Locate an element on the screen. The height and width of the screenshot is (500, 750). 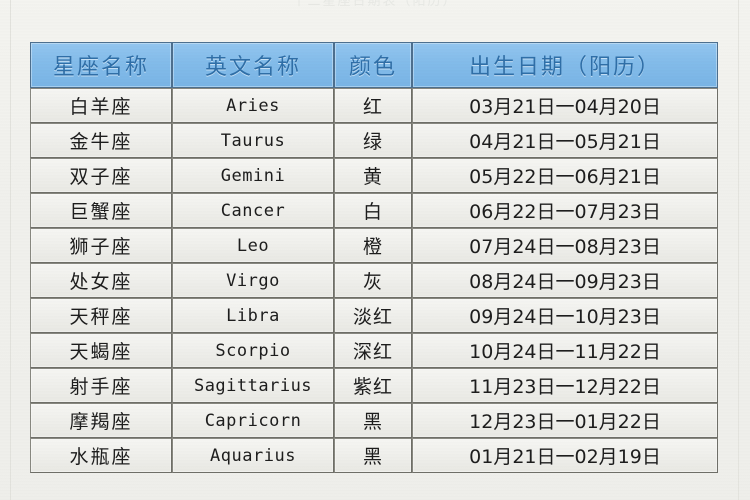
cell-color: 紫红 is located at coordinates (373, 385).